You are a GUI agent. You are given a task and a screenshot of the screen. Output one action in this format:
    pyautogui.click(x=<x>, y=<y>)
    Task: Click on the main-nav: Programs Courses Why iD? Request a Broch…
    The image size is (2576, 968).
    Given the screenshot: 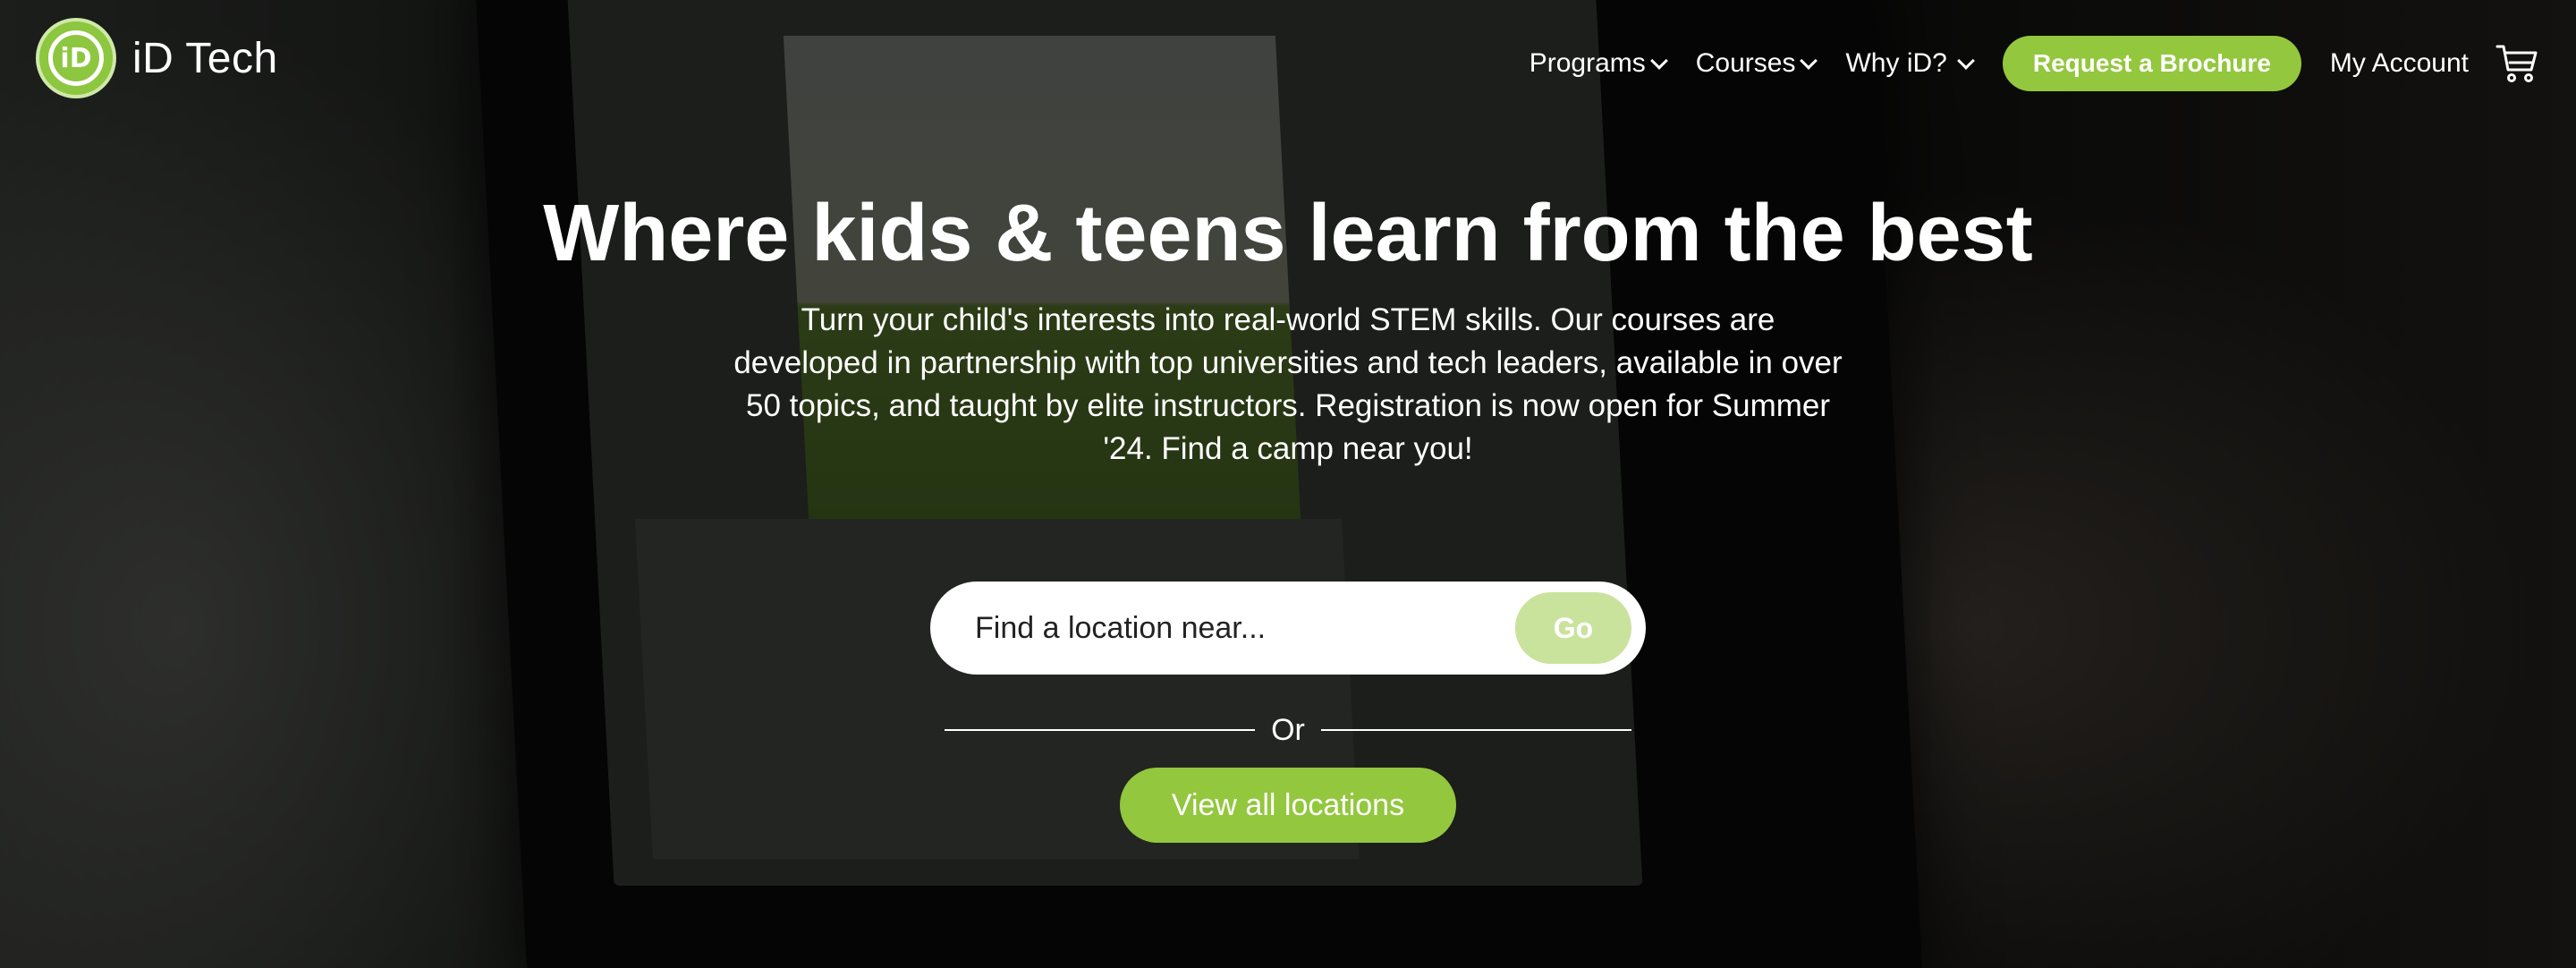 What is the action you would take?
    pyautogui.click(x=2035, y=63)
    